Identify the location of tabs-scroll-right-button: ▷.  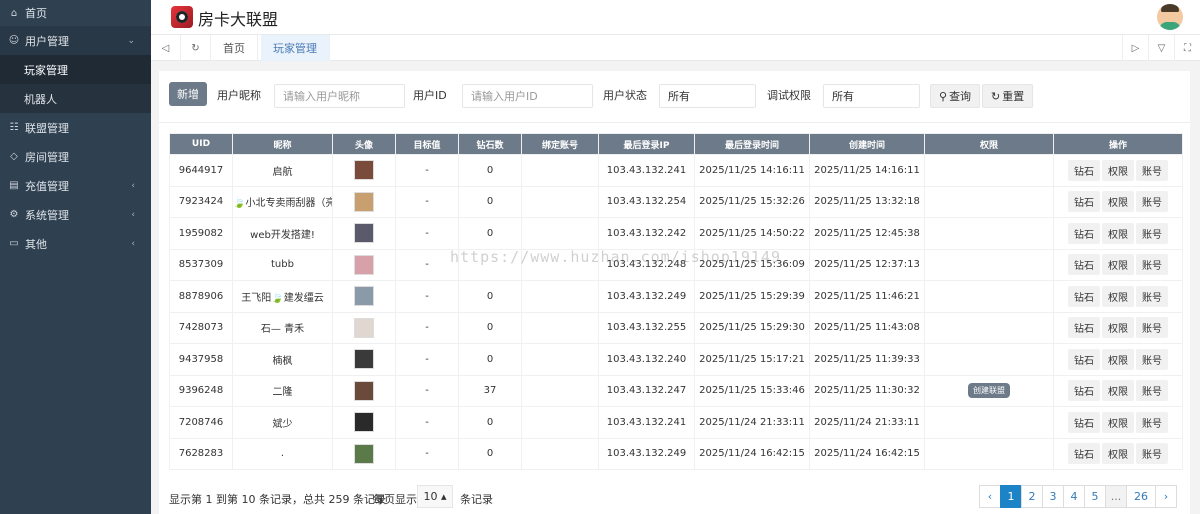
(1135, 48).